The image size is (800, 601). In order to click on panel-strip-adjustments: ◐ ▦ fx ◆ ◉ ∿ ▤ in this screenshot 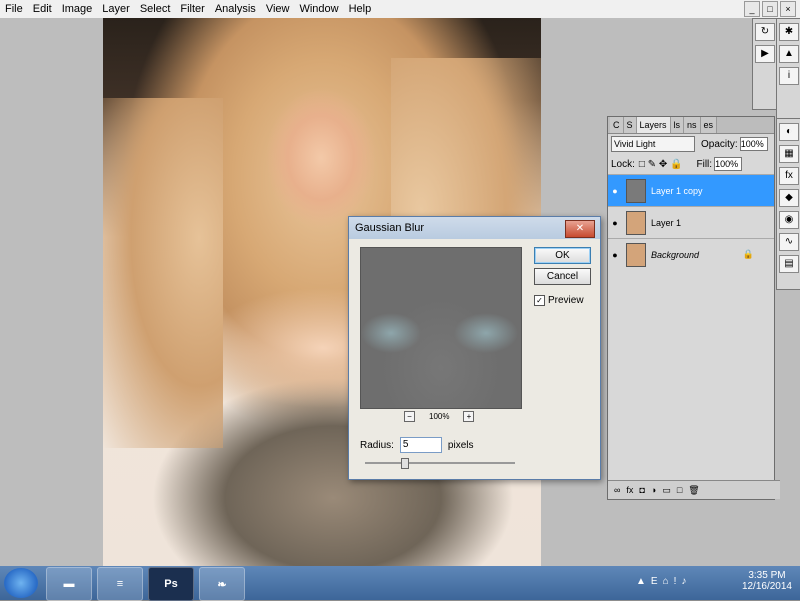, I will do `click(788, 204)`.